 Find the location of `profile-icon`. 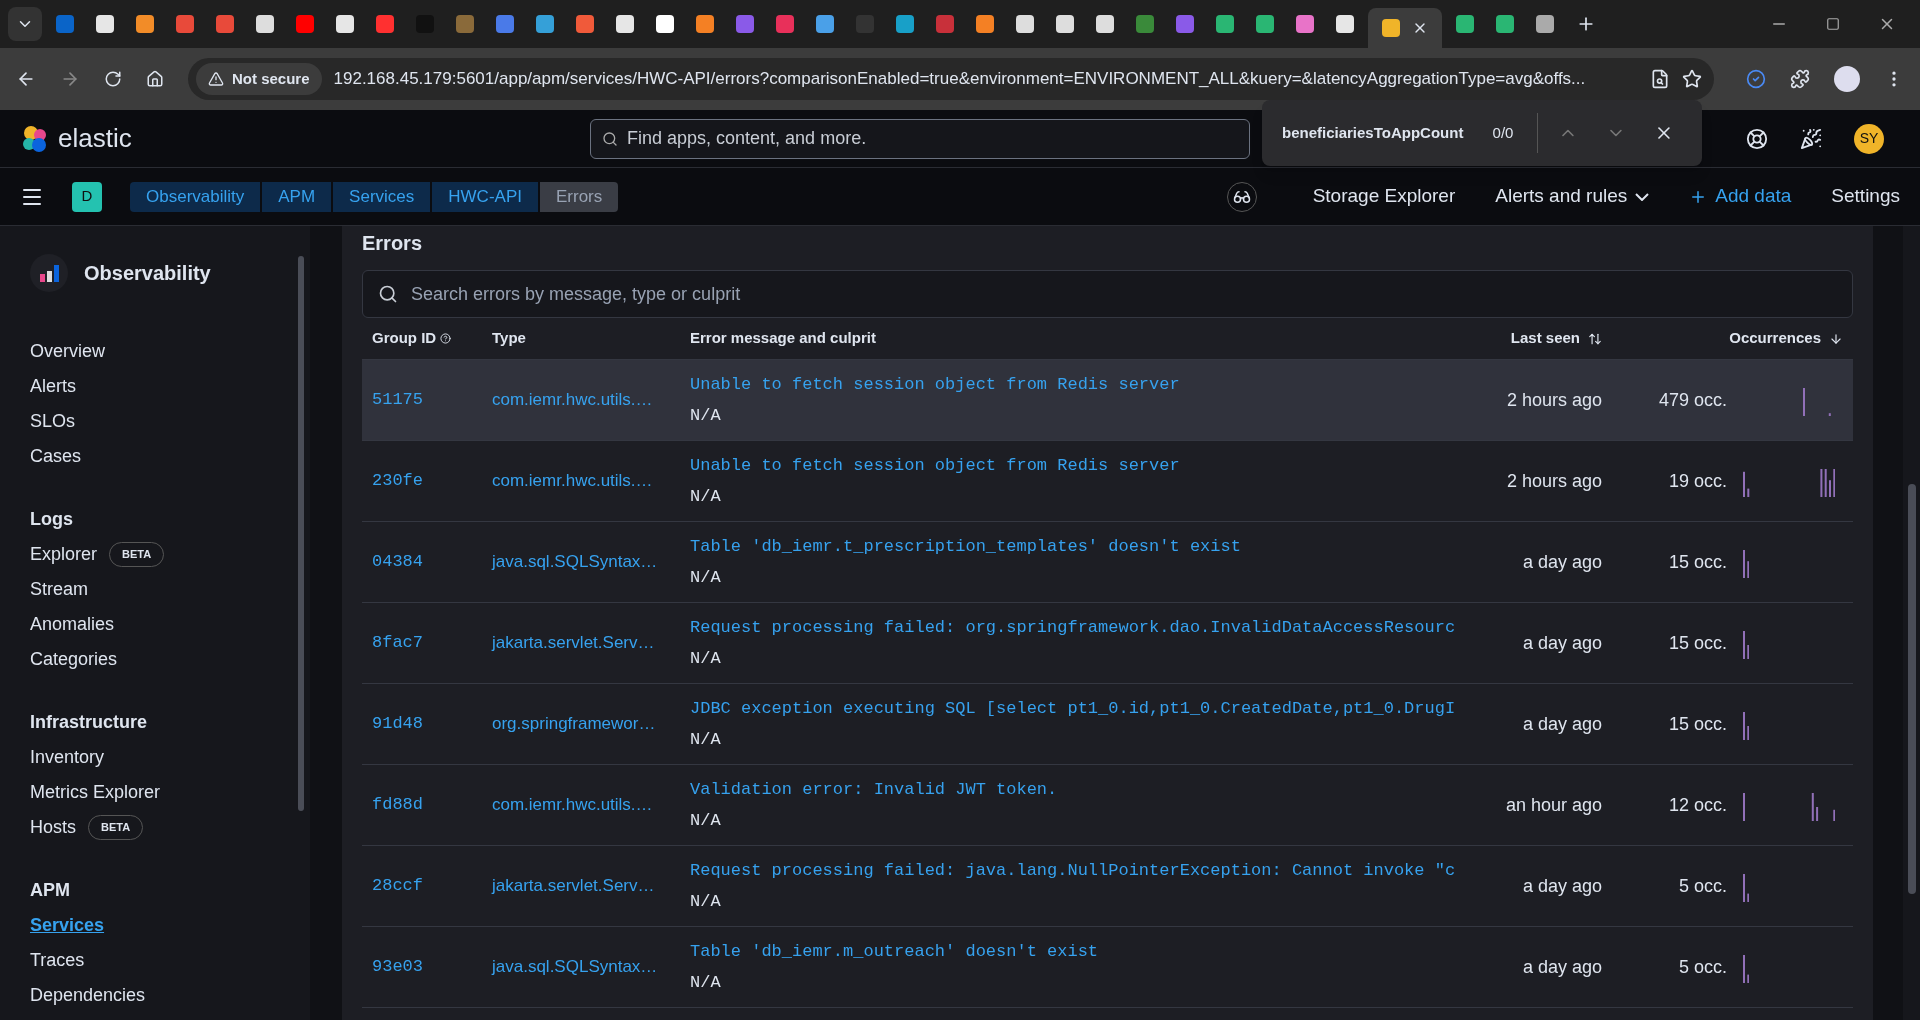

profile-icon is located at coordinates (1847, 79).